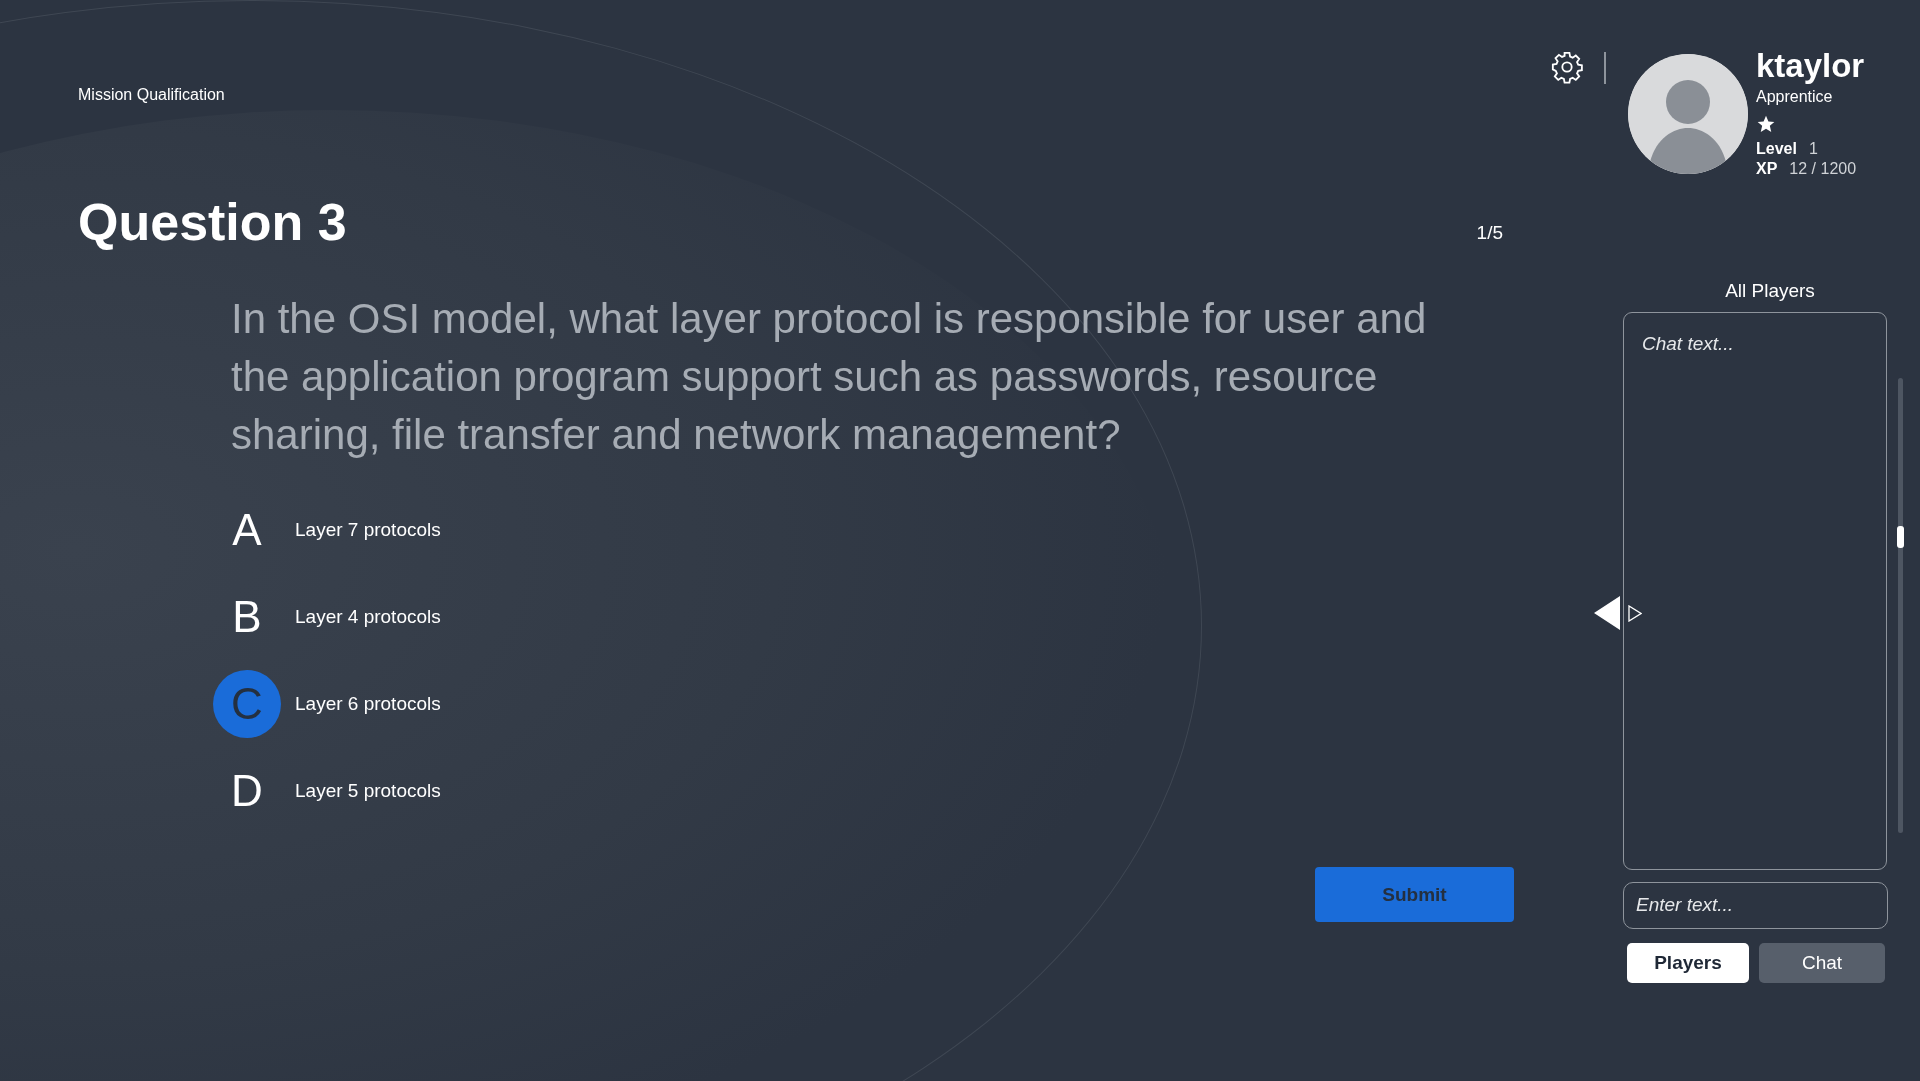 The width and height of the screenshot is (1920, 1081). What do you see at coordinates (212, 222) in the screenshot?
I see `question-title: Question 3` at bounding box center [212, 222].